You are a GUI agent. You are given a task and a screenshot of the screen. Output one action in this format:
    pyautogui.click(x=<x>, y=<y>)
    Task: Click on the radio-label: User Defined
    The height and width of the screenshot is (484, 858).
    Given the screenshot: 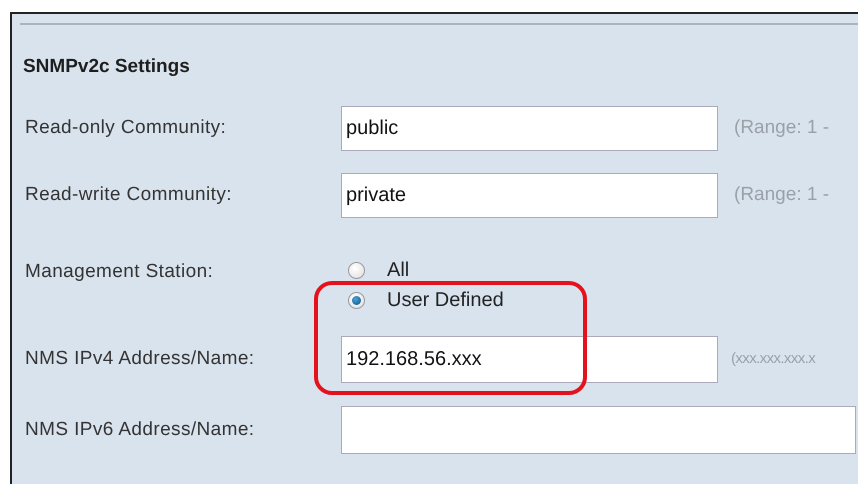 What is the action you would take?
    pyautogui.click(x=445, y=300)
    